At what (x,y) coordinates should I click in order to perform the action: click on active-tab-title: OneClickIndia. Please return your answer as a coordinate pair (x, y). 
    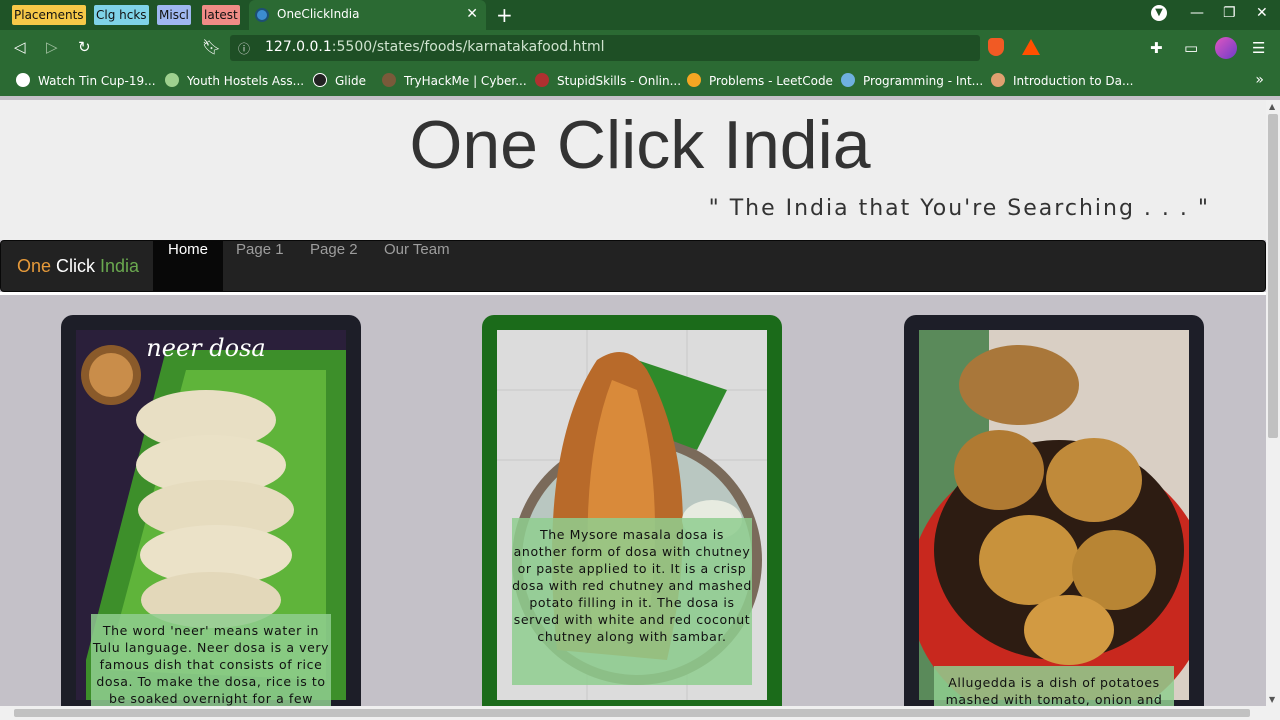
    Looking at the image, I should click on (318, 14).